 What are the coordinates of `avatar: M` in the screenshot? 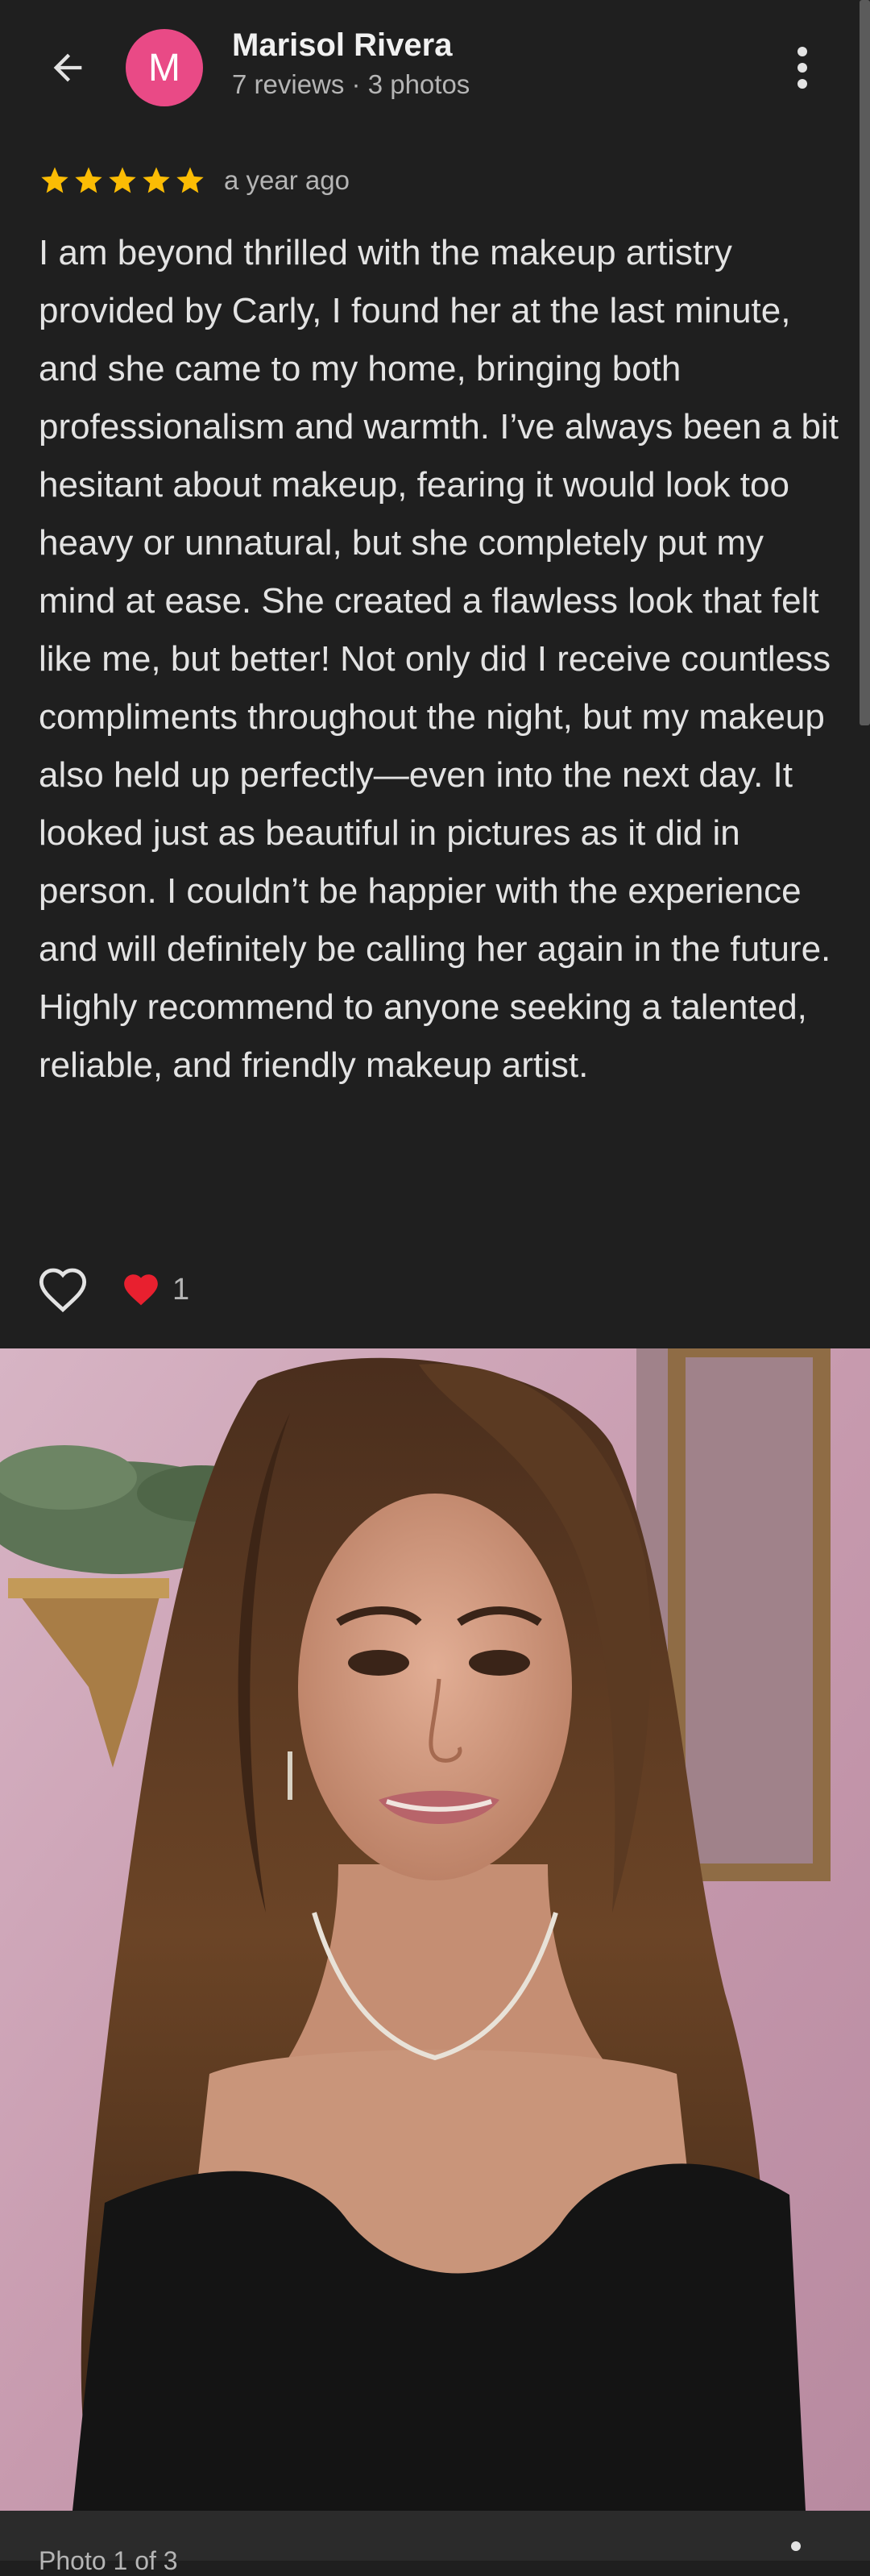 It's located at (165, 67).